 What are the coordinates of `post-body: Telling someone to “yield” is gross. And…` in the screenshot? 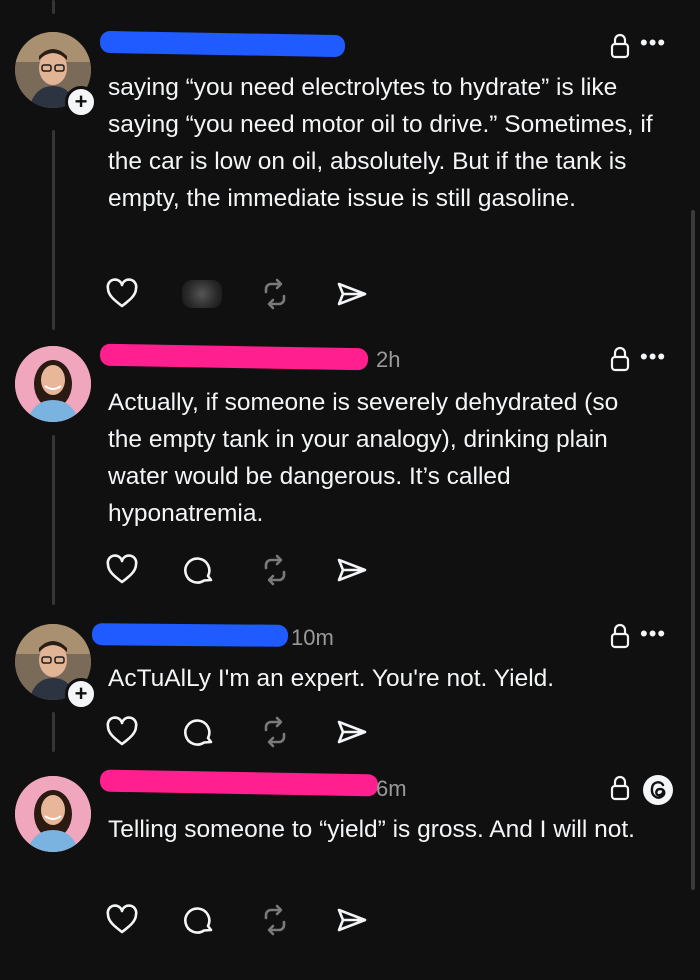 It's located at (371, 829).